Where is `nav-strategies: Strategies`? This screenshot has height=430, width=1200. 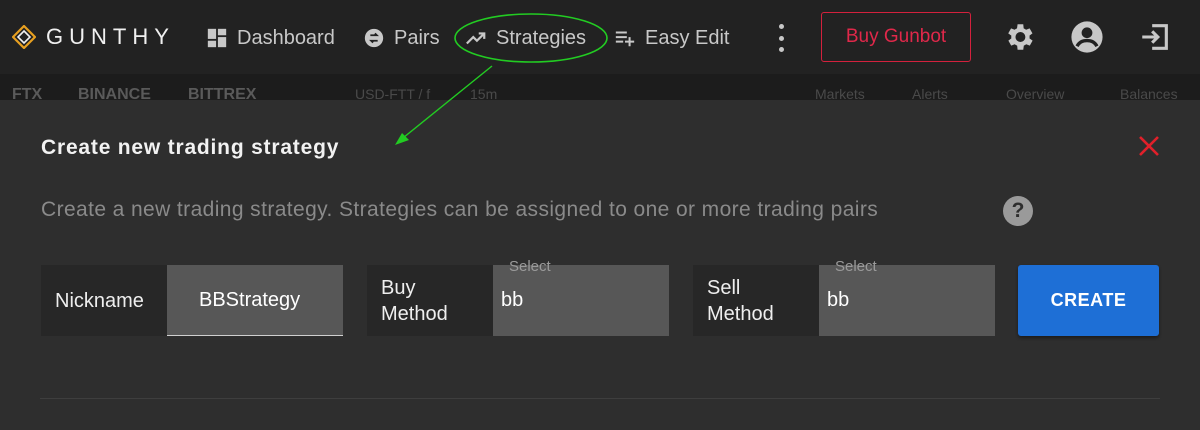 nav-strategies: Strategies is located at coordinates (525, 38).